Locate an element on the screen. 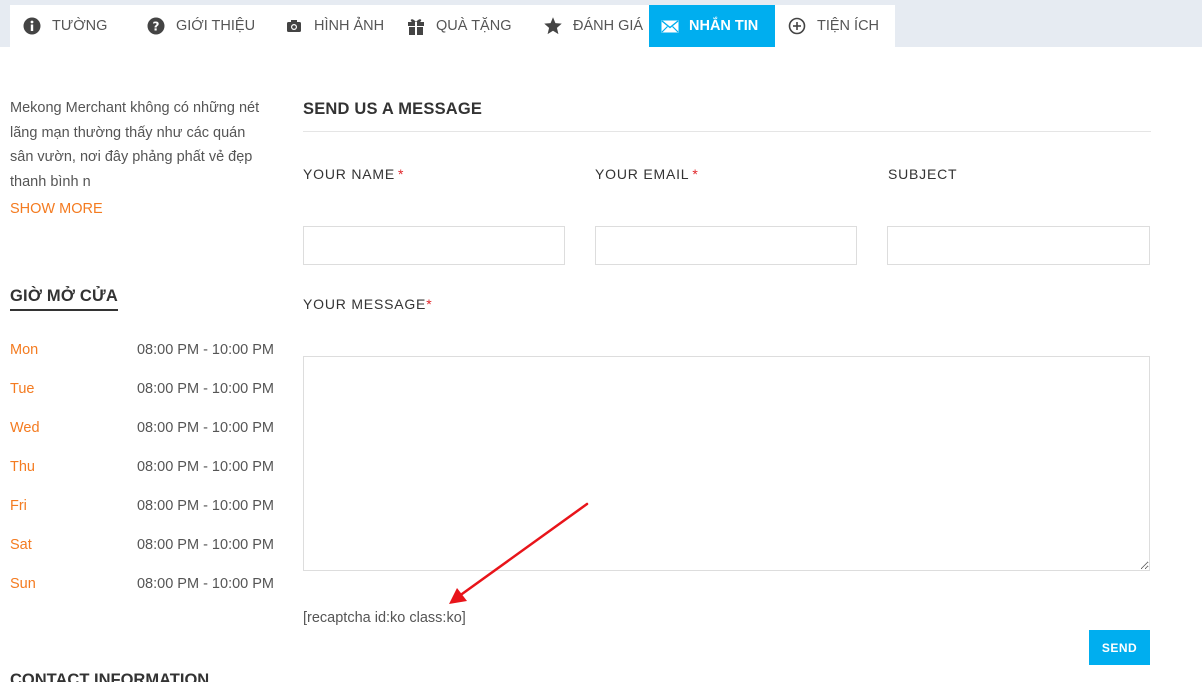  info-icon is located at coordinates (32, 26).